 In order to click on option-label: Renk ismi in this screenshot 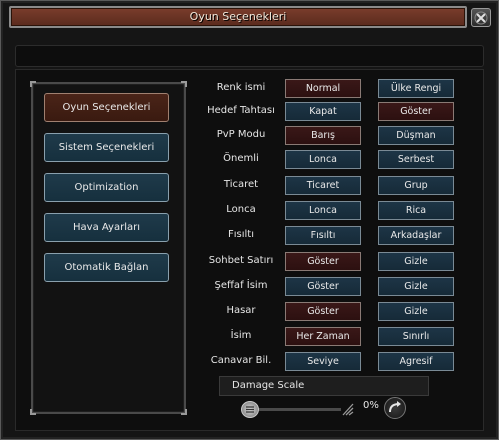, I will do `click(241, 87)`.